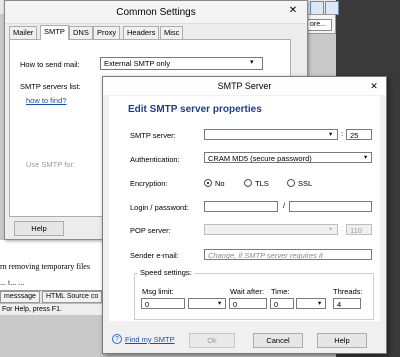  Describe the element at coordinates (248, 303) in the screenshot. I see `wait-after-field: 0` at that location.